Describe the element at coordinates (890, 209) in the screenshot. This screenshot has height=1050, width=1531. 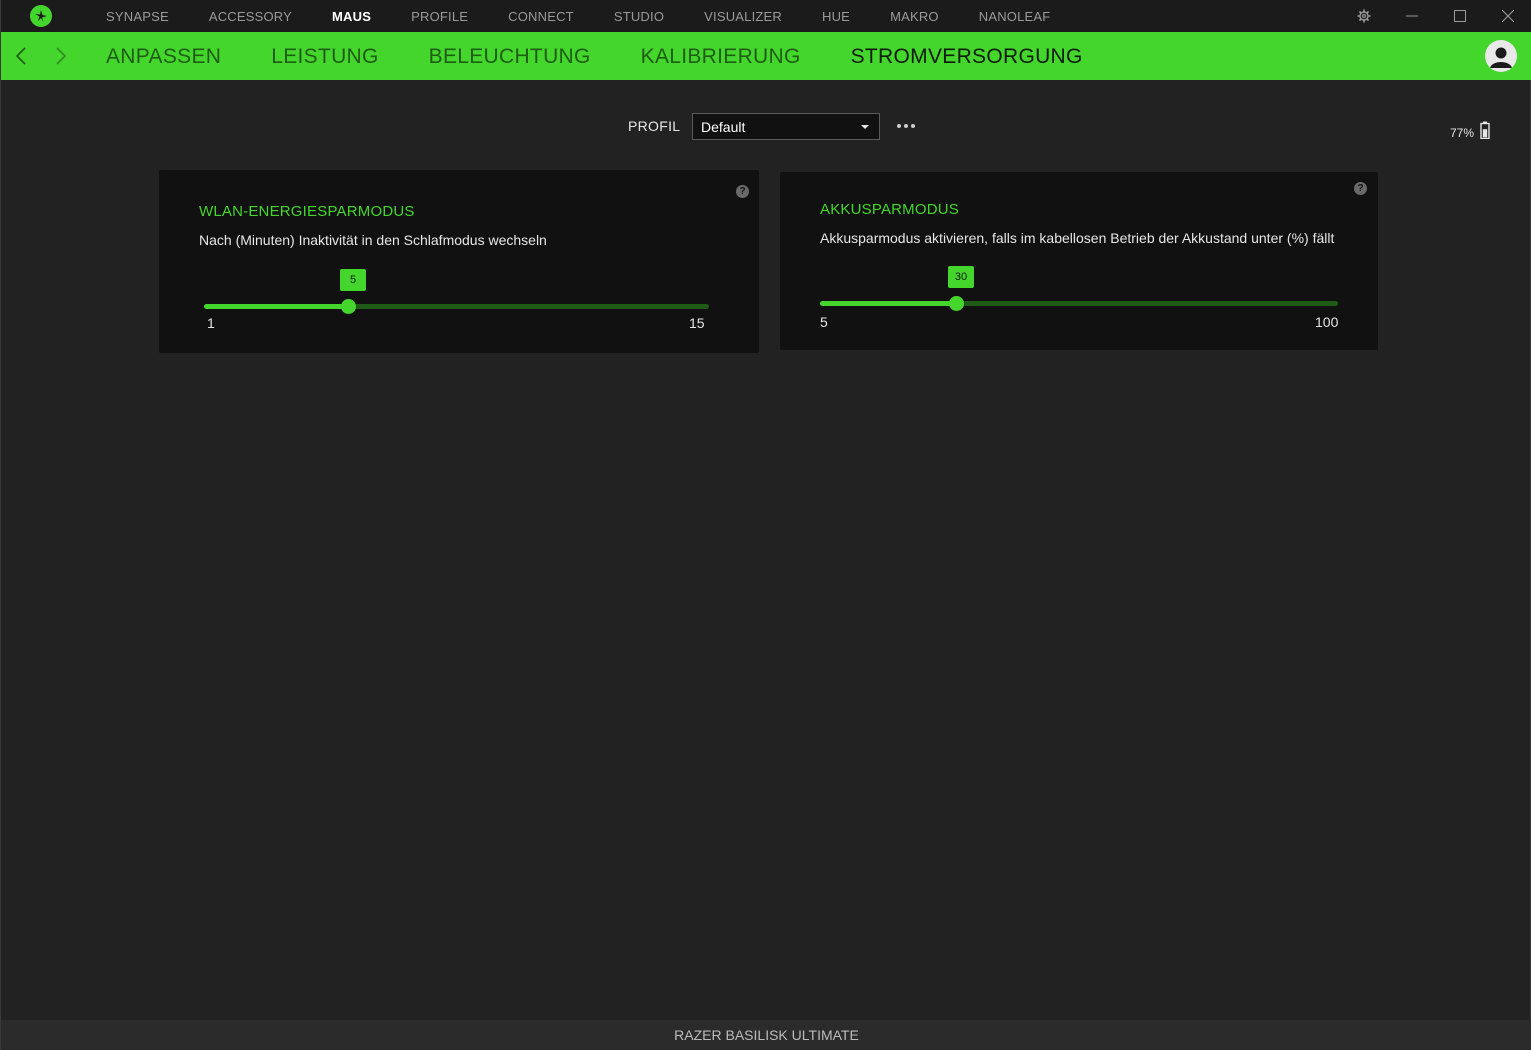
I see `card-title: AKKUSPARMODUS` at that location.